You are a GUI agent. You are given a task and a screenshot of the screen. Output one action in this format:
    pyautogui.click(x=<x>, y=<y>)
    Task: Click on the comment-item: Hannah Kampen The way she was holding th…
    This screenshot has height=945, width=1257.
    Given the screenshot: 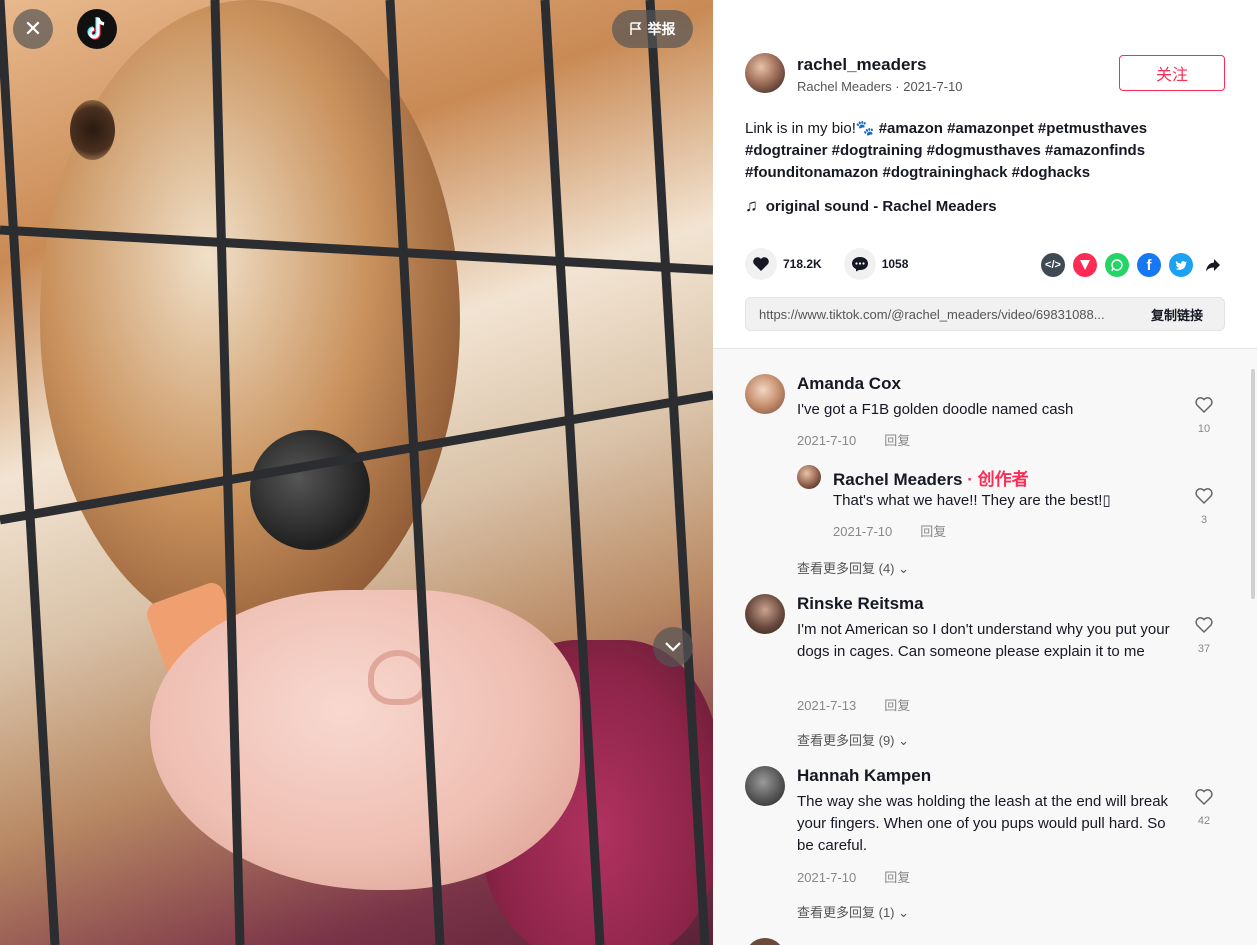 What is the action you would take?
    pyautogui.click(x=985, y=825)
    